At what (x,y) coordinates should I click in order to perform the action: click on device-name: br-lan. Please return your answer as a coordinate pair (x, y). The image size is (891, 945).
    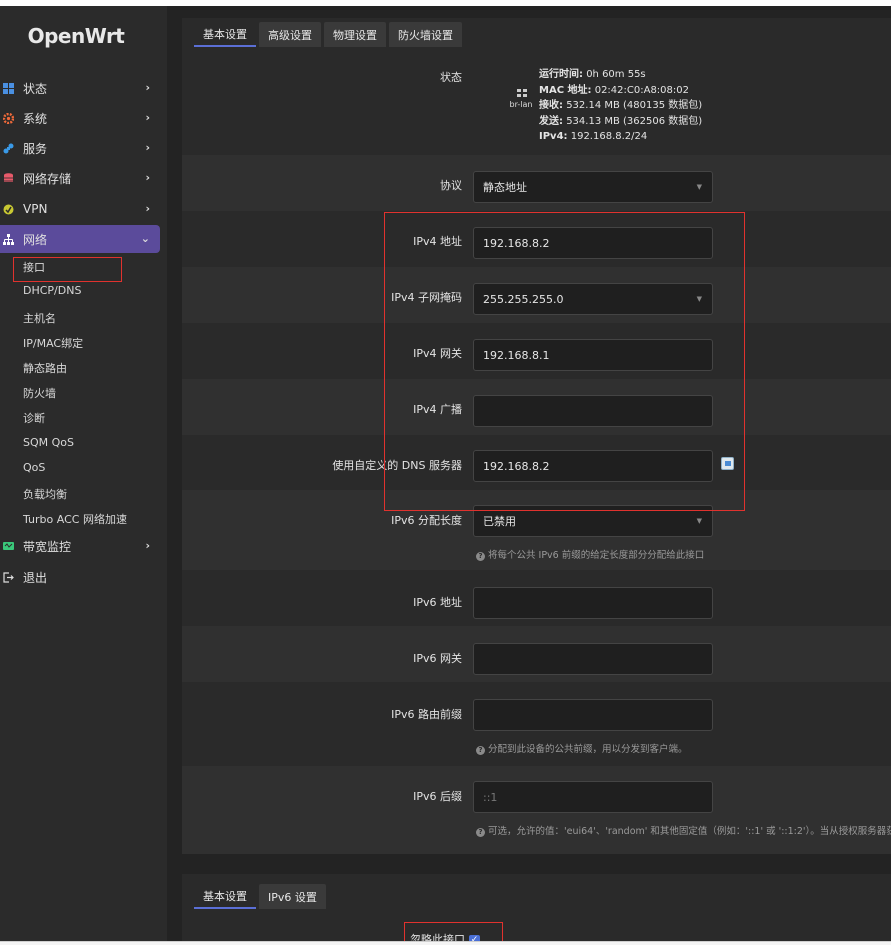
    Looking at the image, I should click on (521, 104).